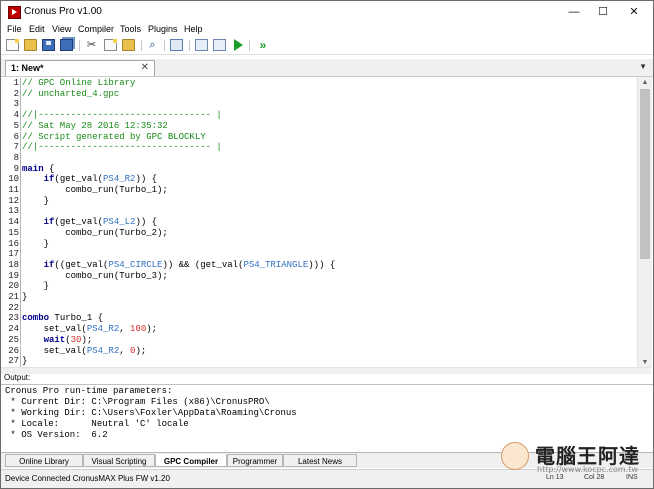  What do you see at coordinates (110, 45) in the screenshot?
I see `copy-icon` at bounding box center [110, 45].